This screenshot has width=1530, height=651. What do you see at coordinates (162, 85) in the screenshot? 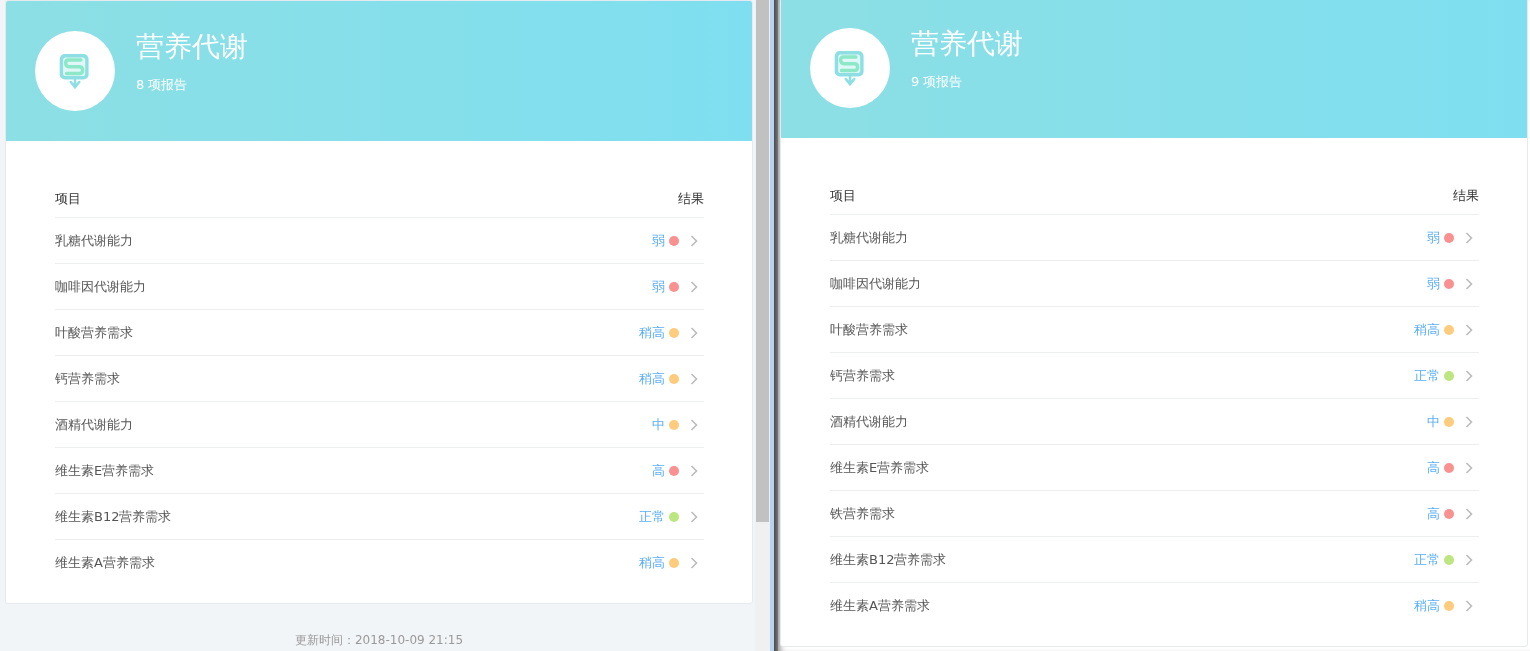
I see `report-count: 8 项报告` at bounding box center [162, 85].